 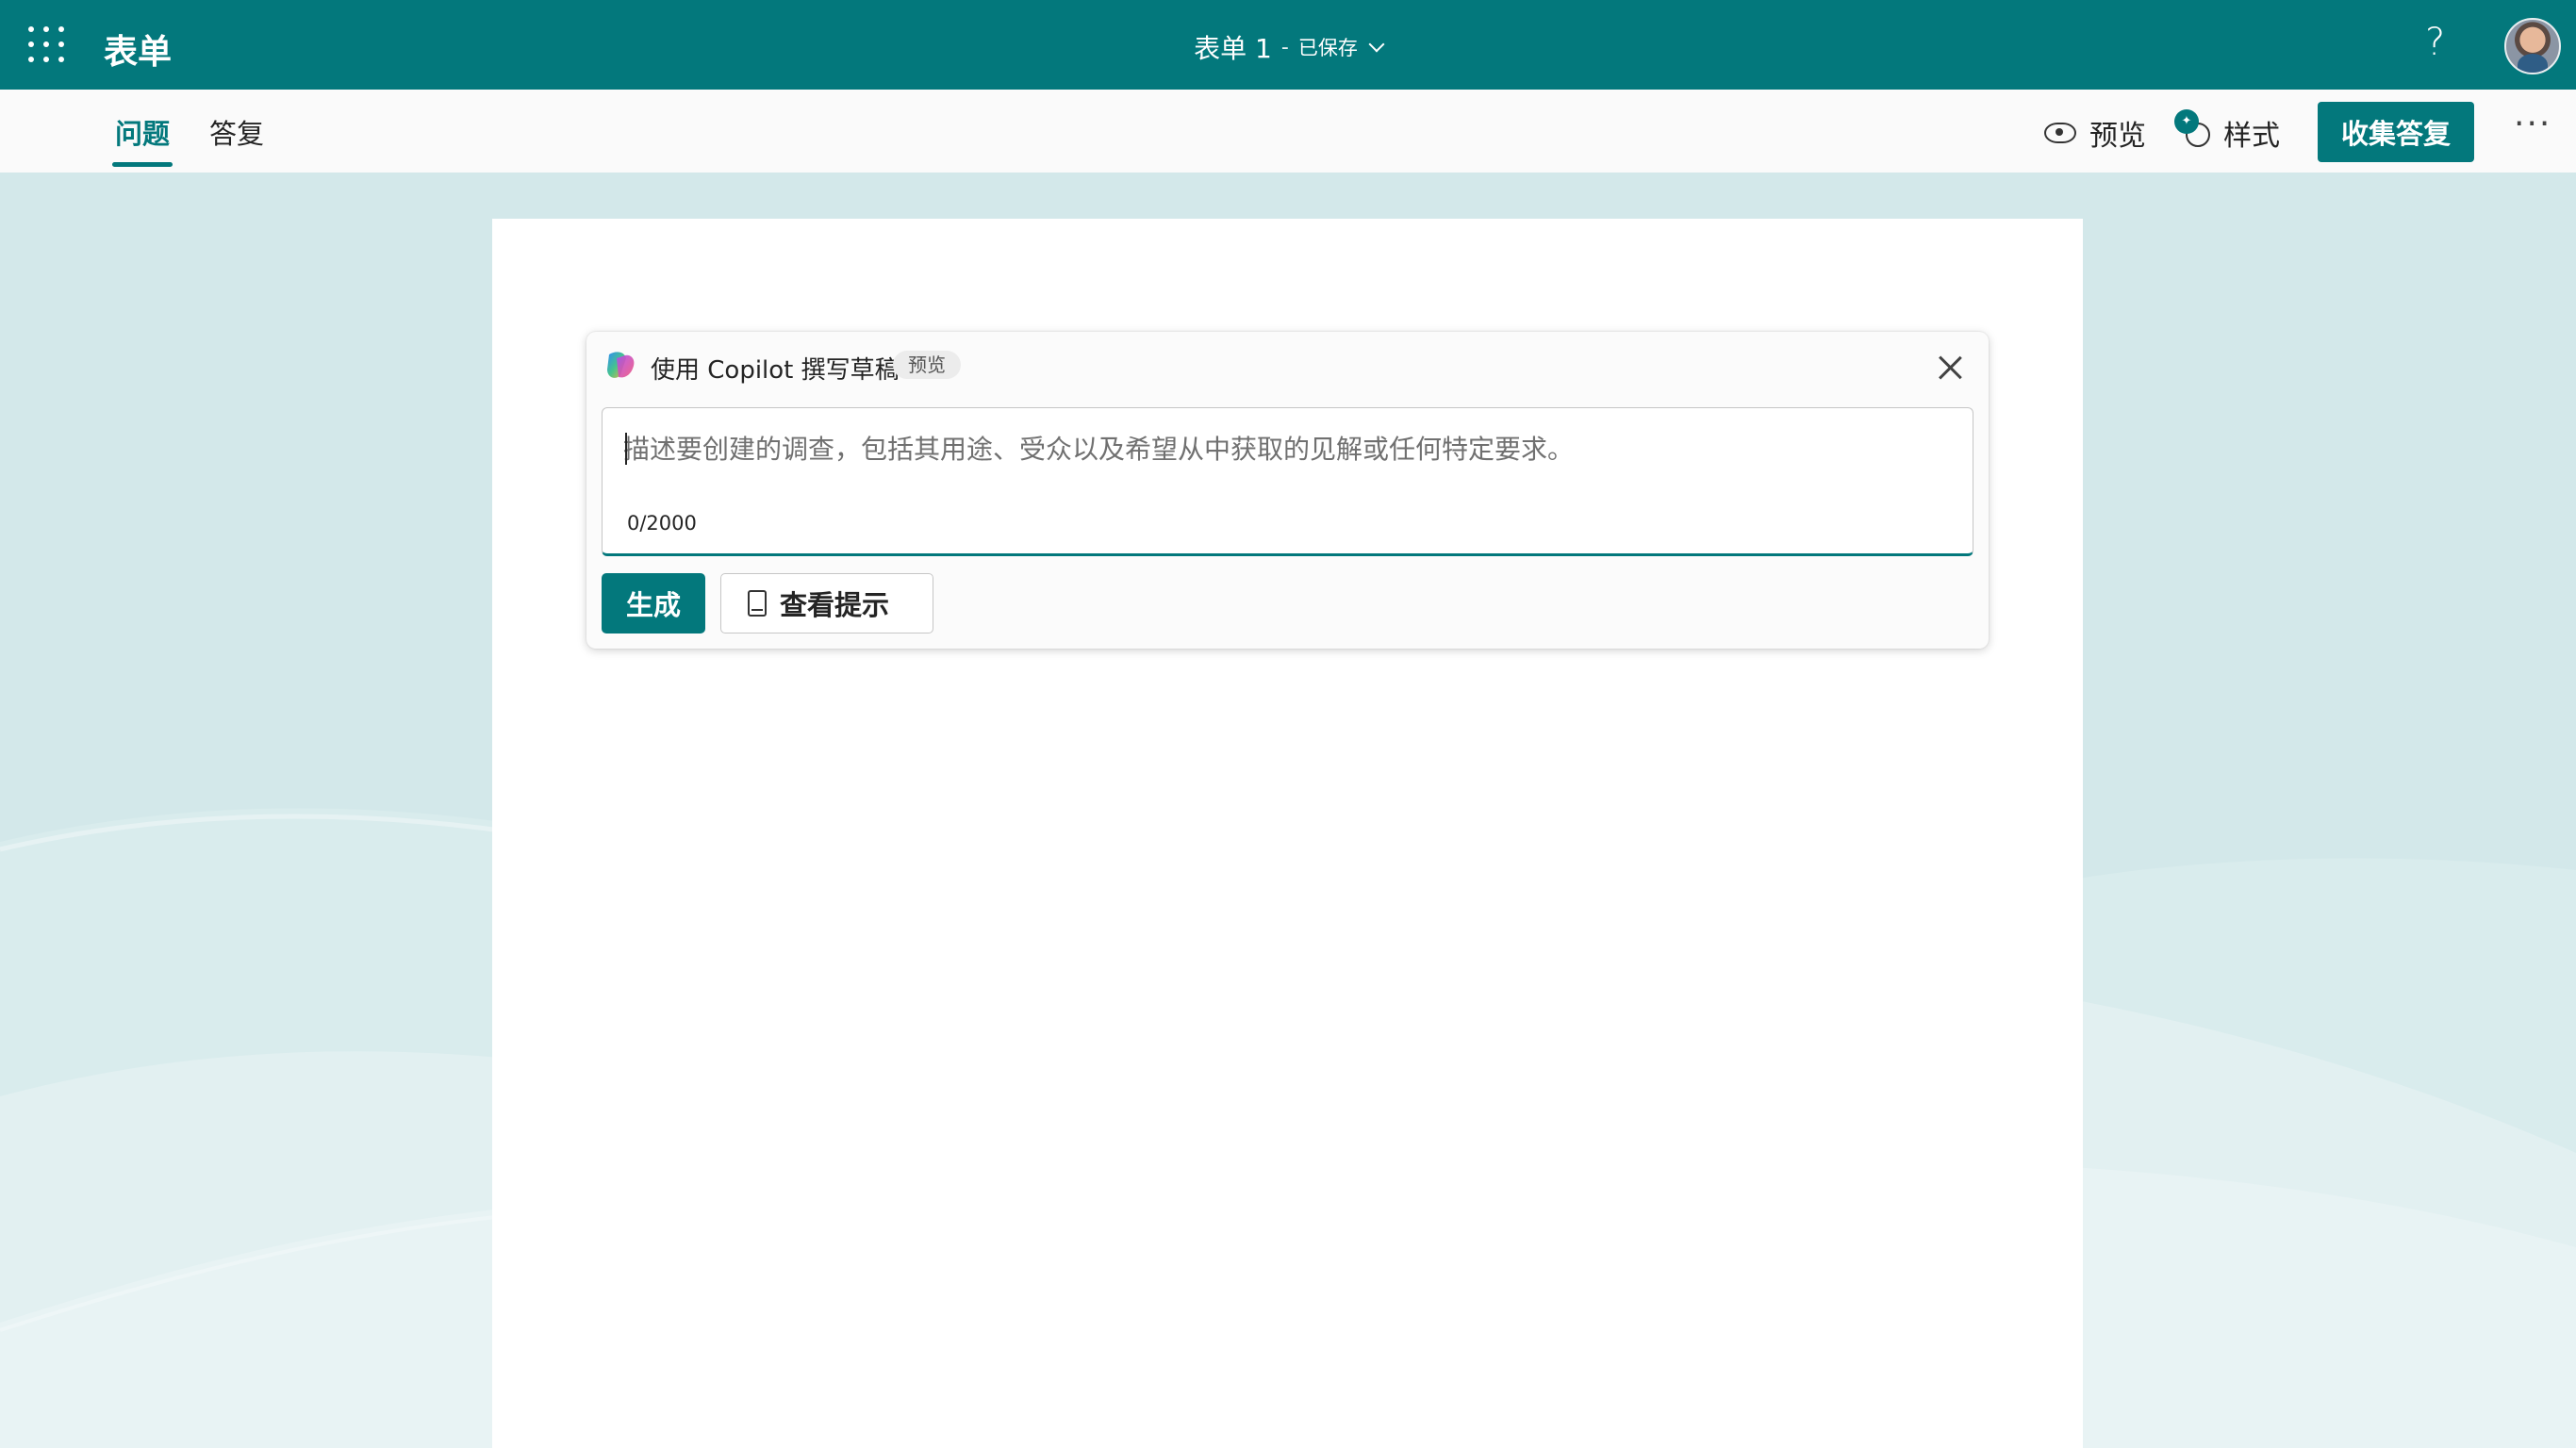 I want to click on style-label: 样式, so click(x=2251, y=136).